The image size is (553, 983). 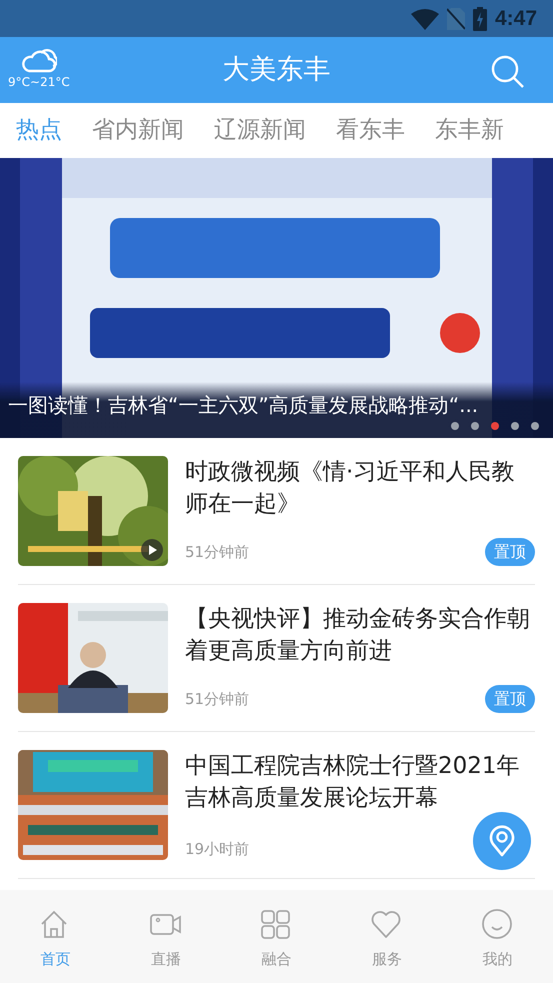 I want to click on nav-tab: 直播, so click(x=166, y=936).